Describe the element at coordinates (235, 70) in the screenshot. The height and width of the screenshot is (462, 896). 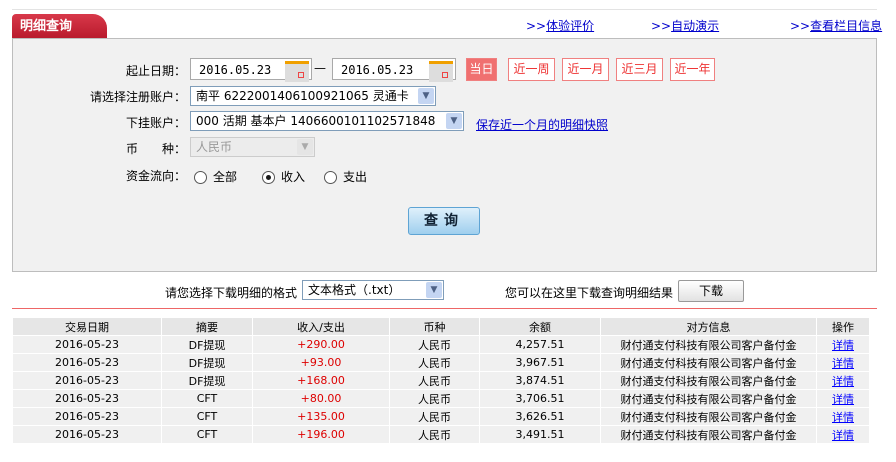
I see `date-from-value: 2016.05.23` at that location.